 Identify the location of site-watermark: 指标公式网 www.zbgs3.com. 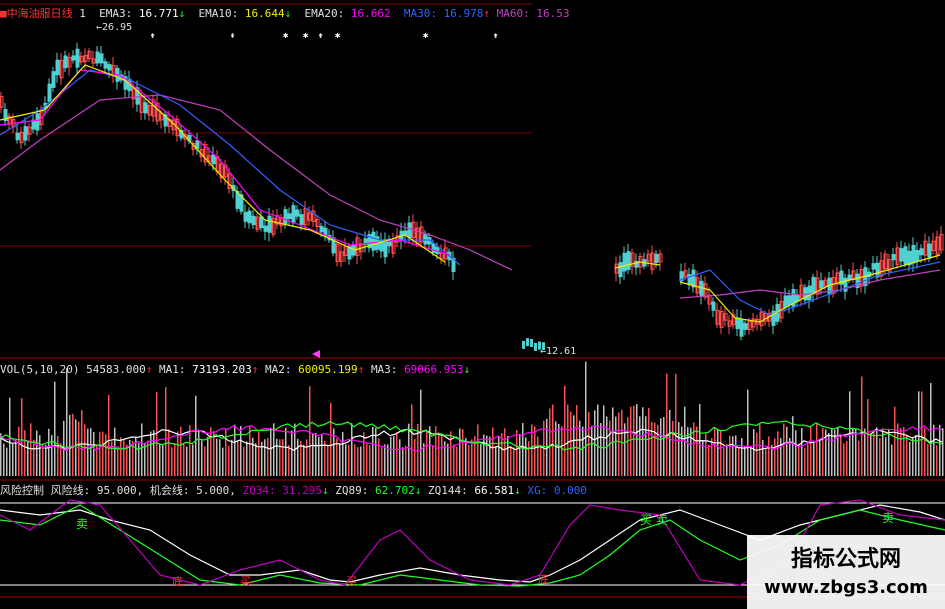
(846, 572).